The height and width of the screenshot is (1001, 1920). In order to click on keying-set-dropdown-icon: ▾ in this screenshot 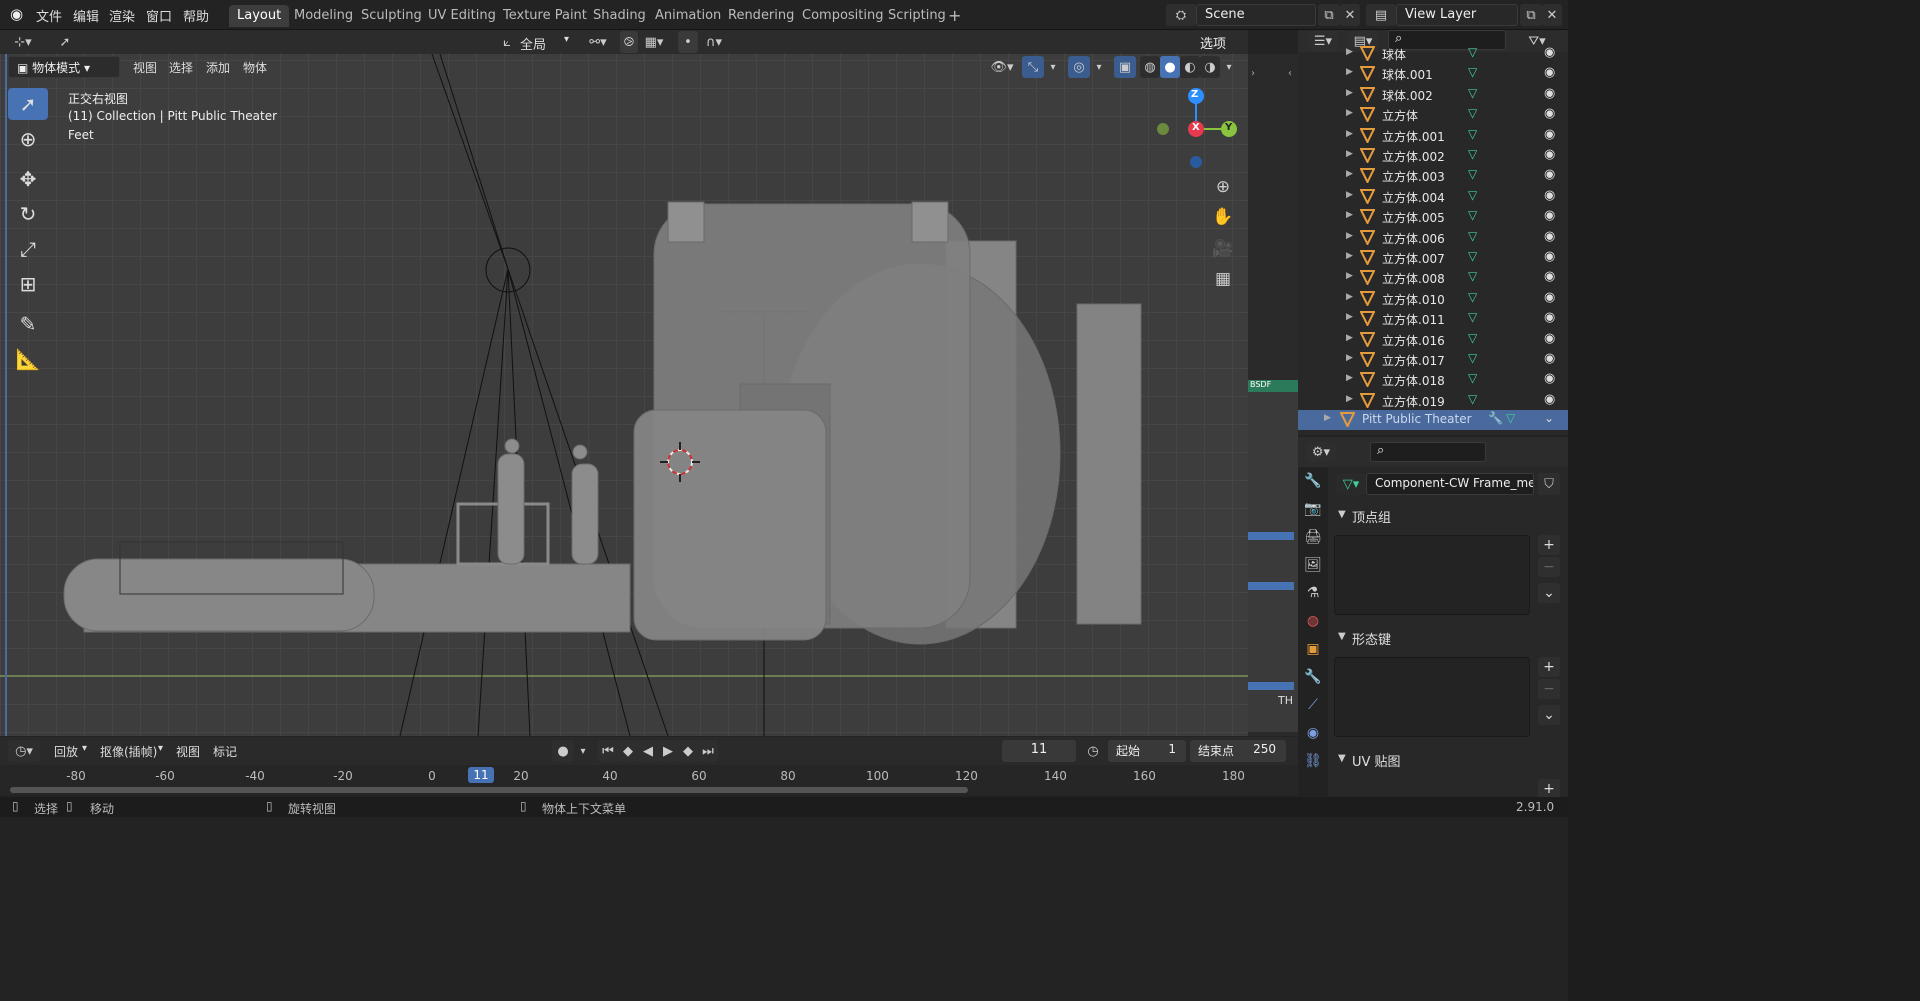, I will do `click(583, 751)`.